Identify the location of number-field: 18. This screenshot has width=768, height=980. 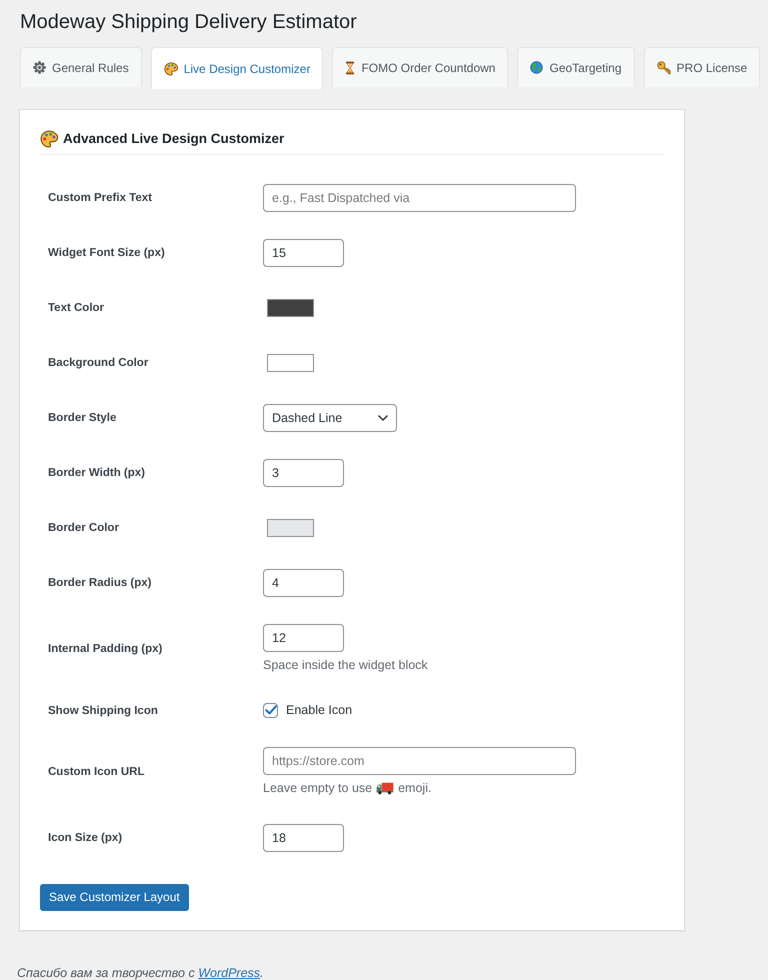
(303, 838).